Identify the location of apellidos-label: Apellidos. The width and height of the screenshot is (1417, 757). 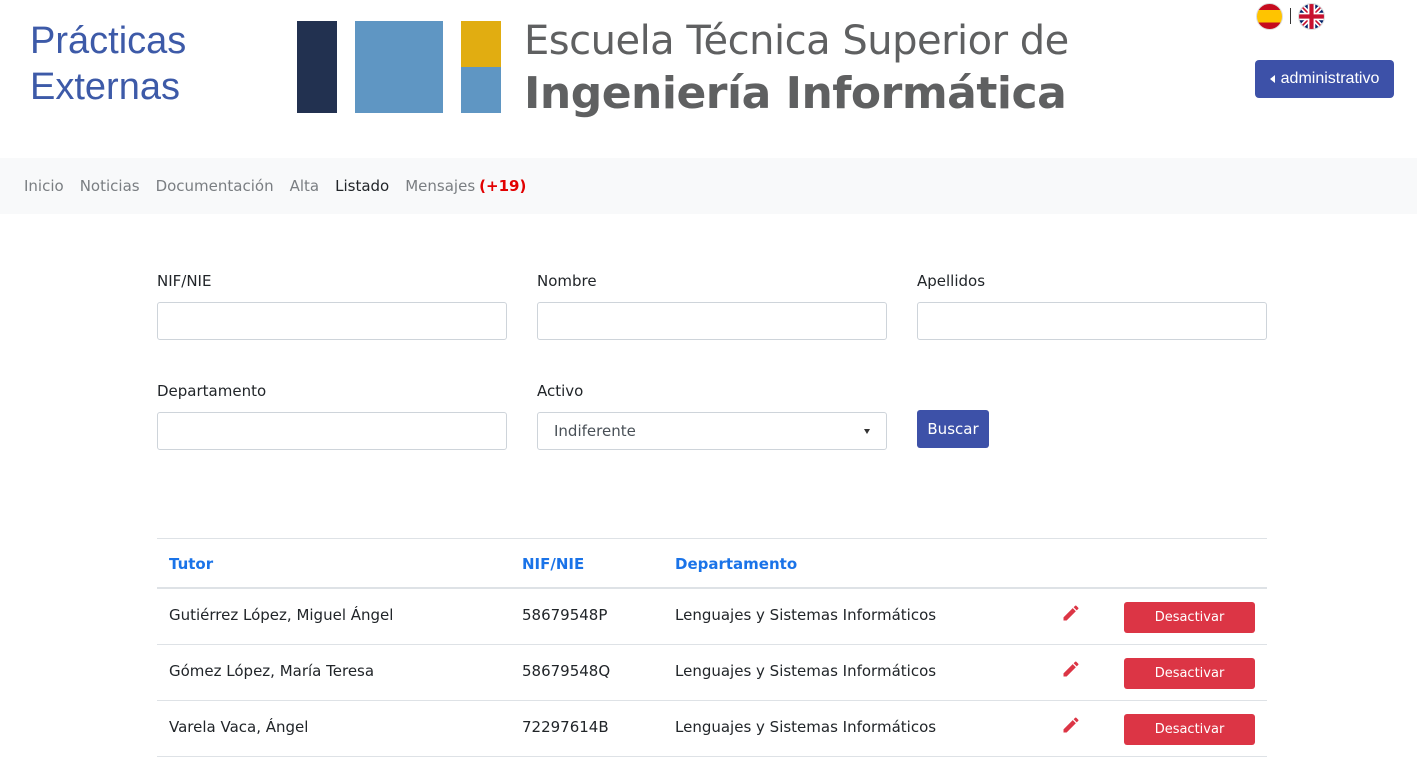
(951, 281).